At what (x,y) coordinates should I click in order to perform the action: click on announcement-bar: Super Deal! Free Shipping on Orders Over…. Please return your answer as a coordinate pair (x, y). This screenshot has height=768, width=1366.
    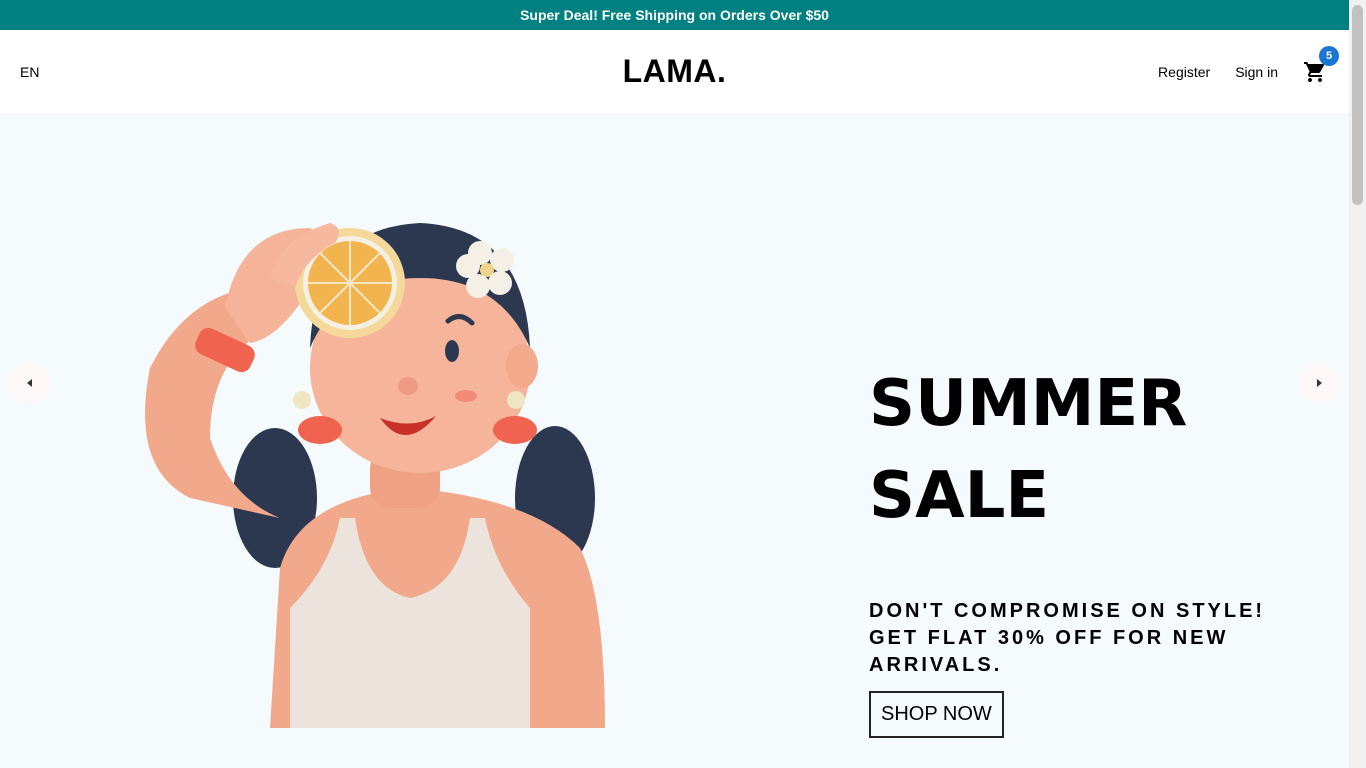
    Looking at the image, I should click on (674, 15).